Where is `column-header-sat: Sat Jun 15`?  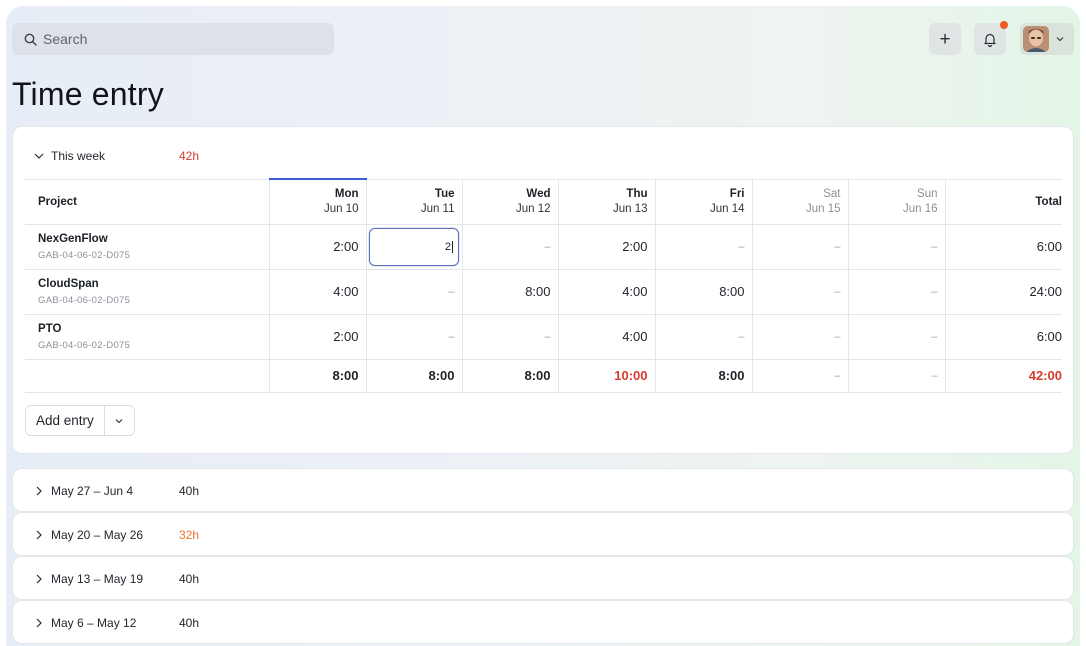
column-header-sat: Sat Jun 15 is located at coordinates (799, 201).